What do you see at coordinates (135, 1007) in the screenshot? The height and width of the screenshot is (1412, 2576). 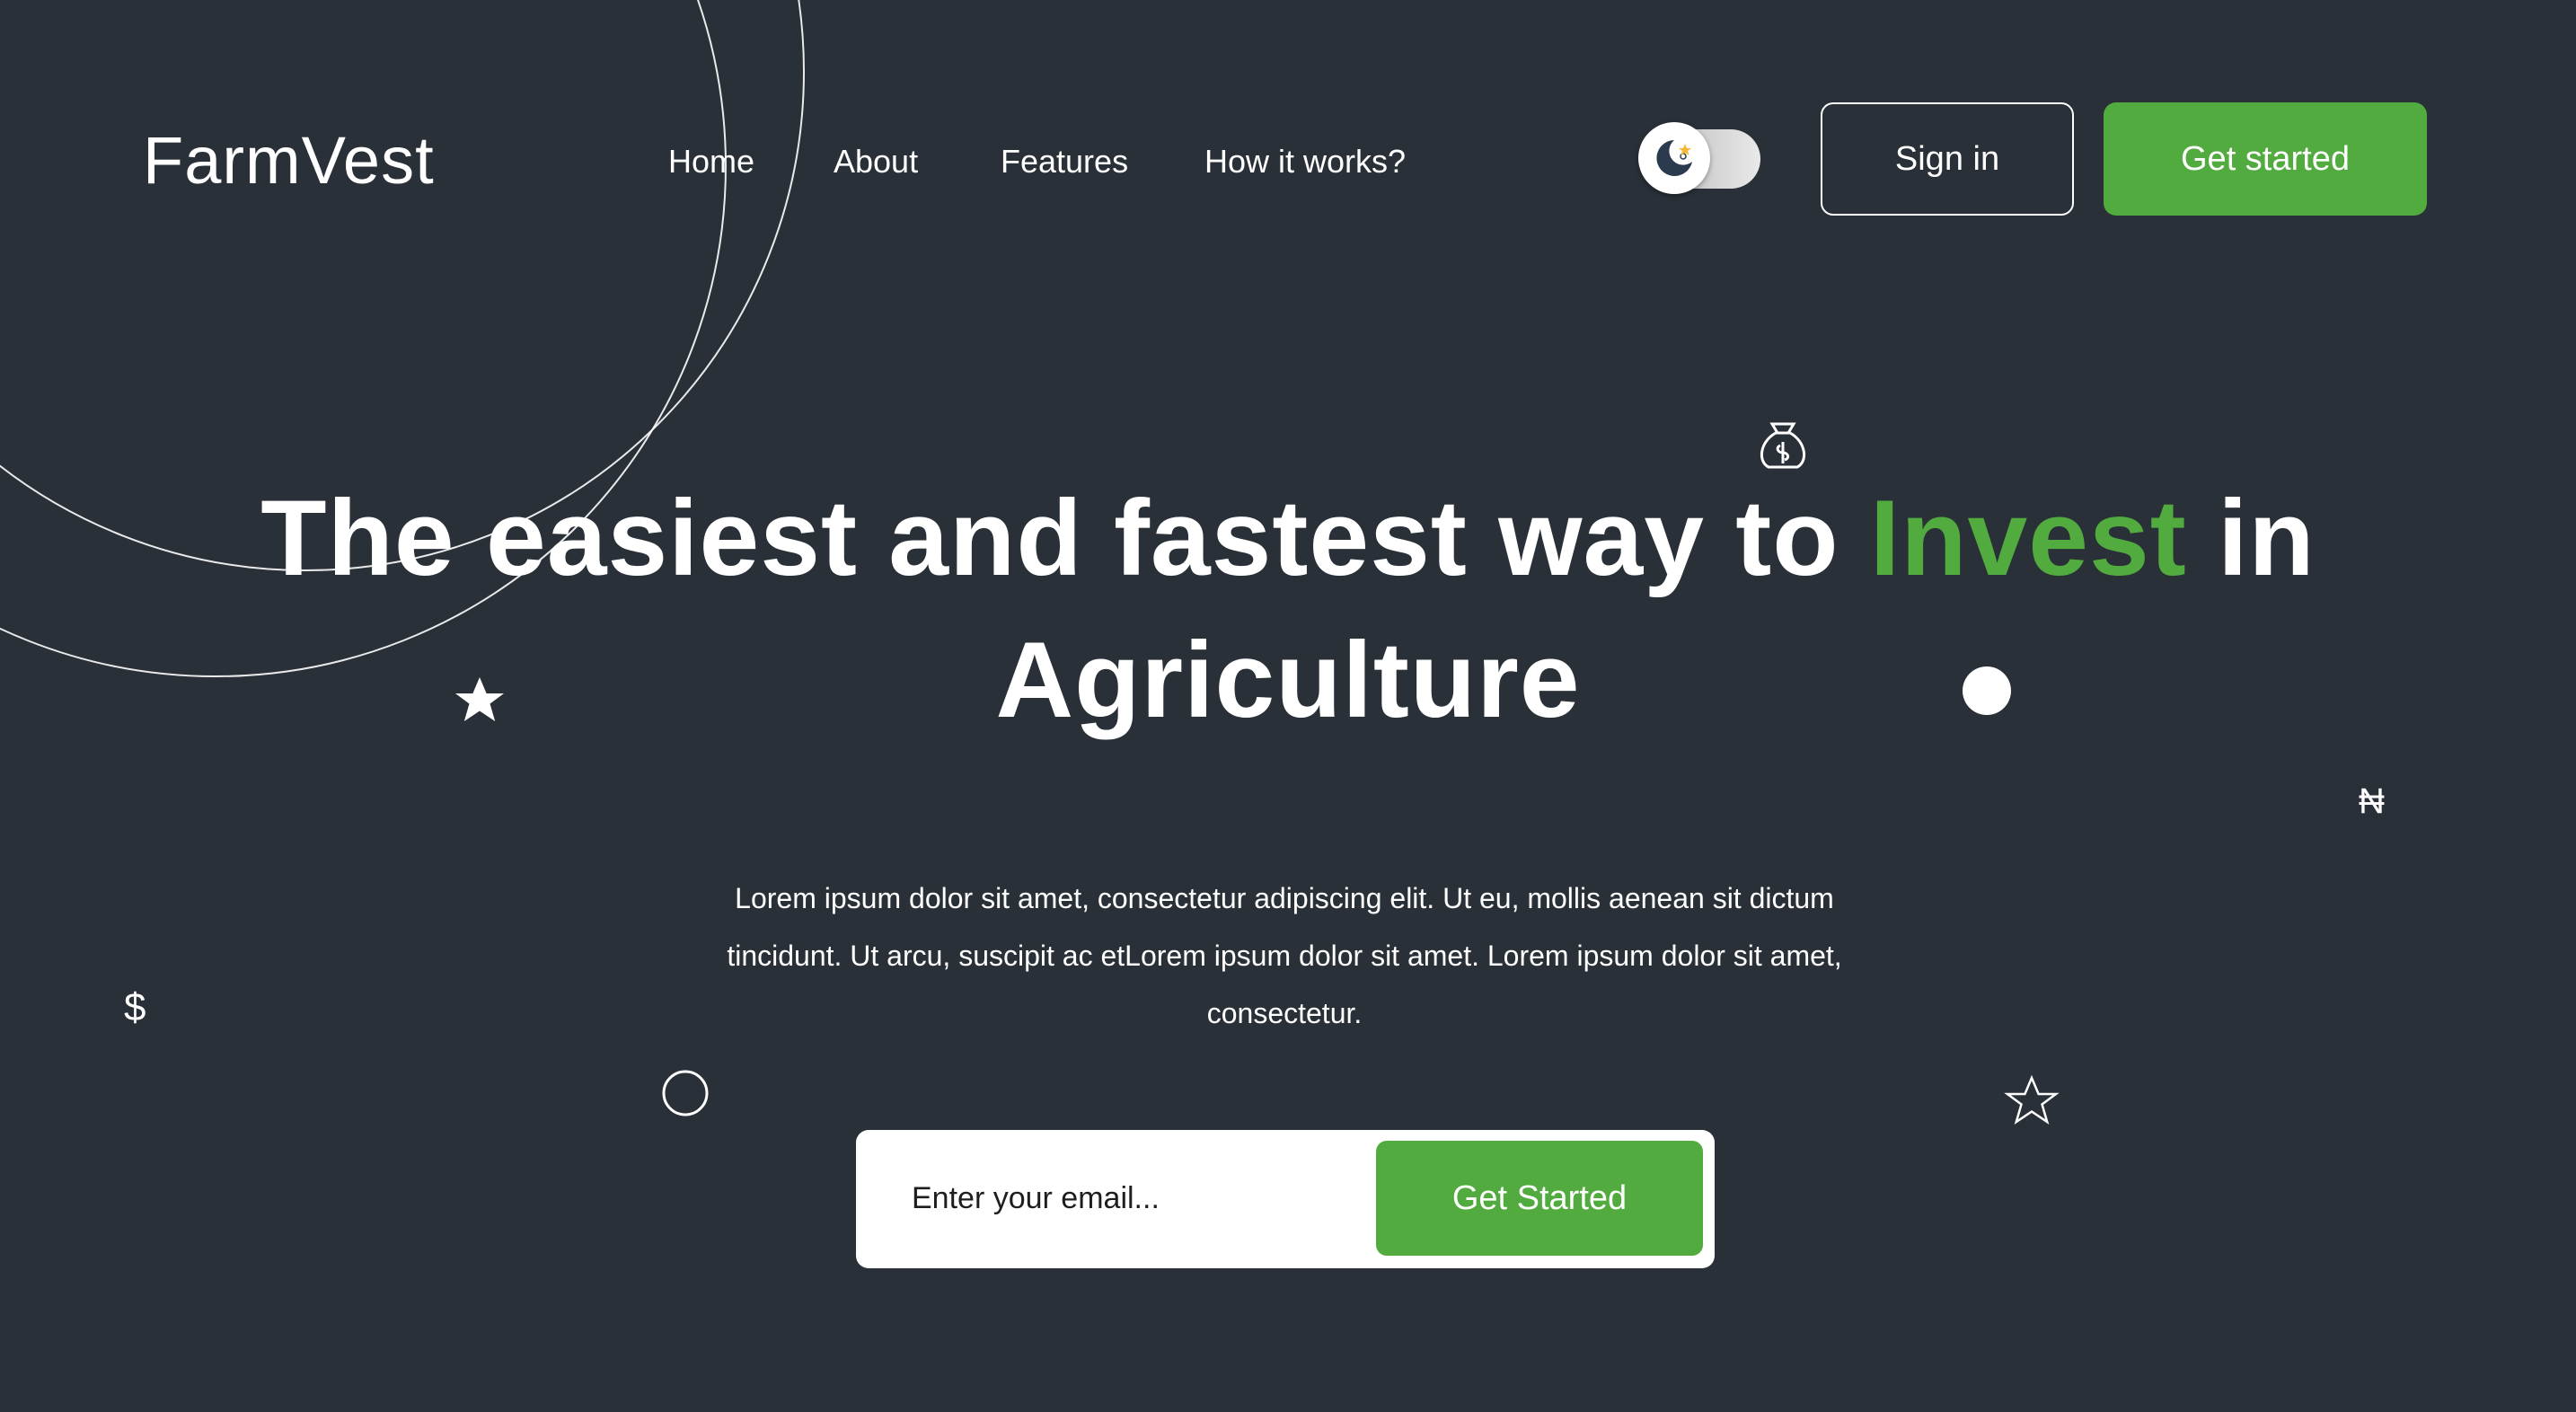 I see `dollar-icon: $` at bounding box center [135, 1007].